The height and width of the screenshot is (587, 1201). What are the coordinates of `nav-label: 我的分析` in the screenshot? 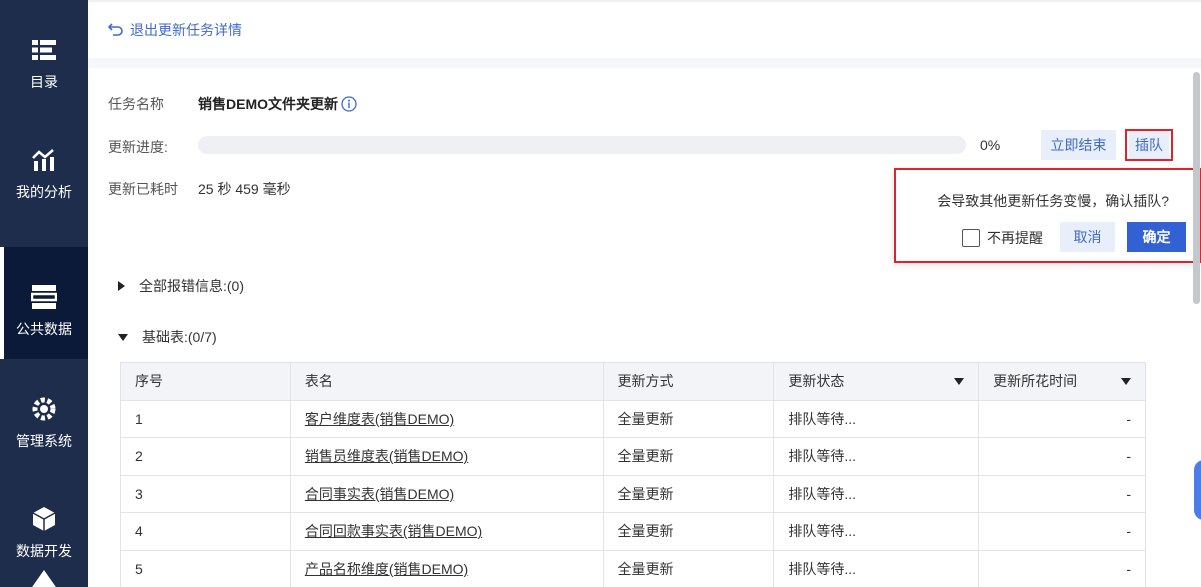 It's located at (44, 192).